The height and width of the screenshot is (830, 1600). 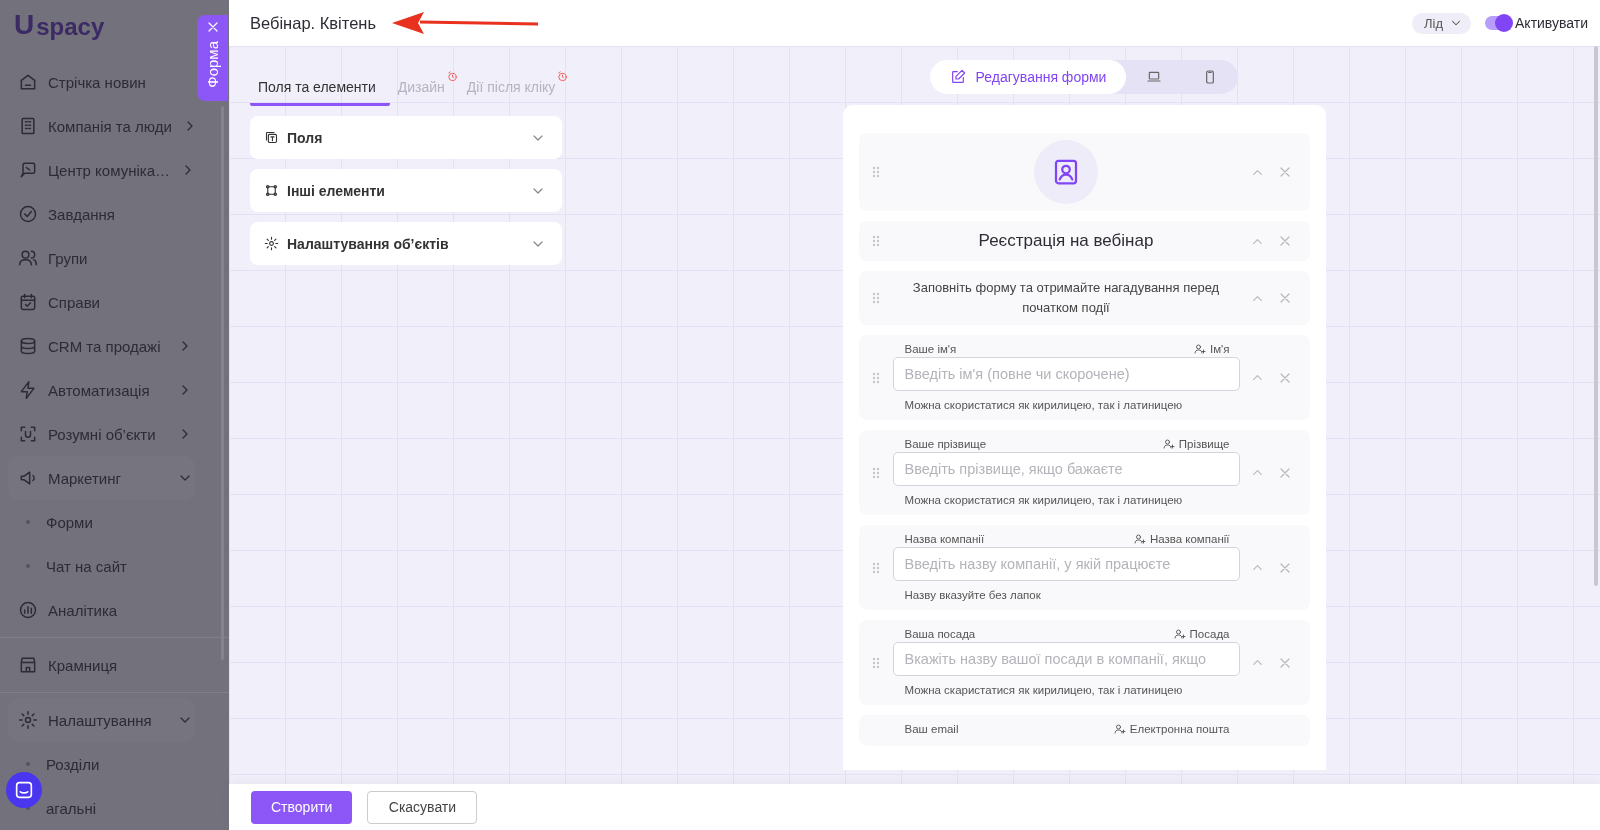 I want to click on sidebar-subitem: агальні, so click(x=114, y=808).